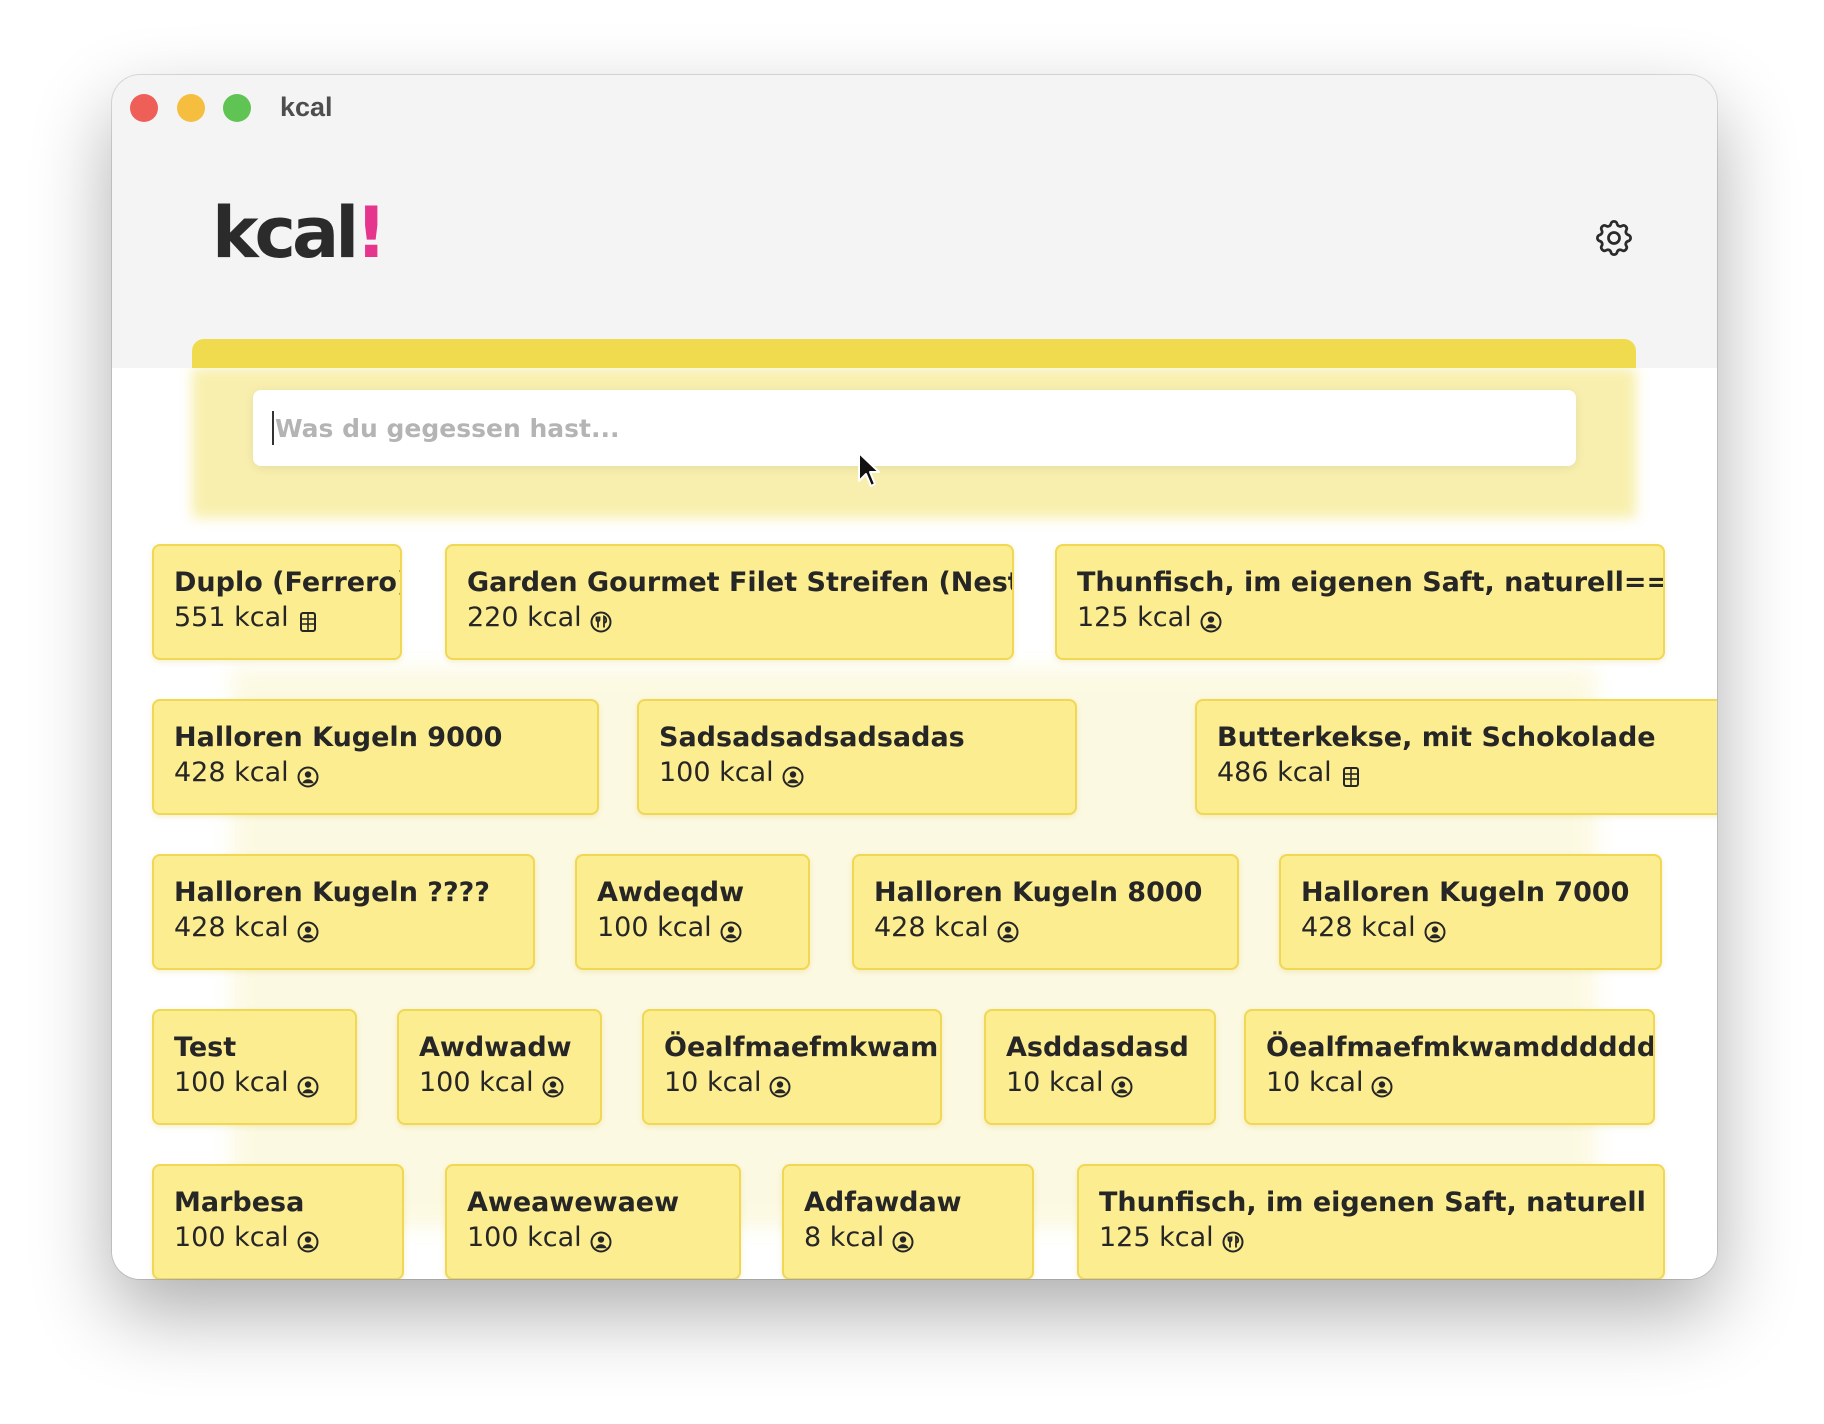  I want to click on food-card: Awdeqdw 100 kcal, so click(692, 912).